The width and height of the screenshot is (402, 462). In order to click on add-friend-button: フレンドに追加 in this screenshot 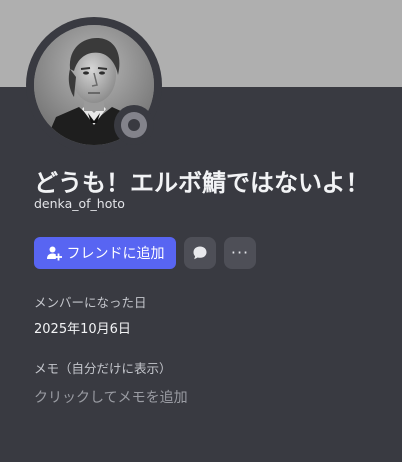, I will do `click(105, 253)`.